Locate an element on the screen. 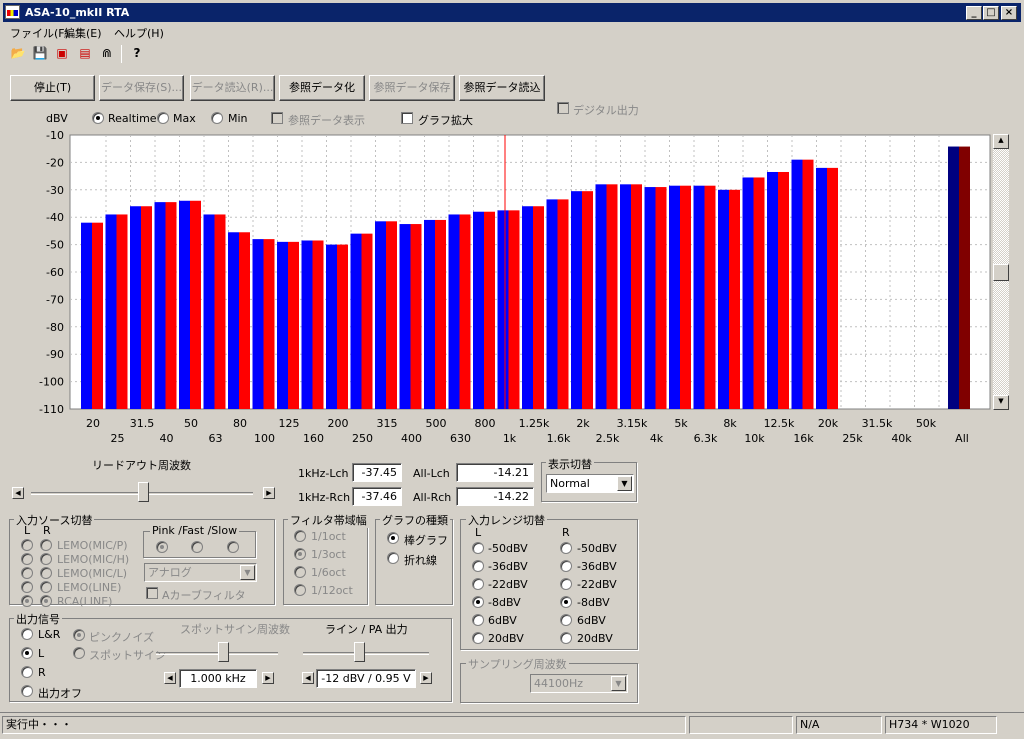 The width and height of the screenshot is (1024, 739). graph-bar-radio is located at coordinates (393, 538).